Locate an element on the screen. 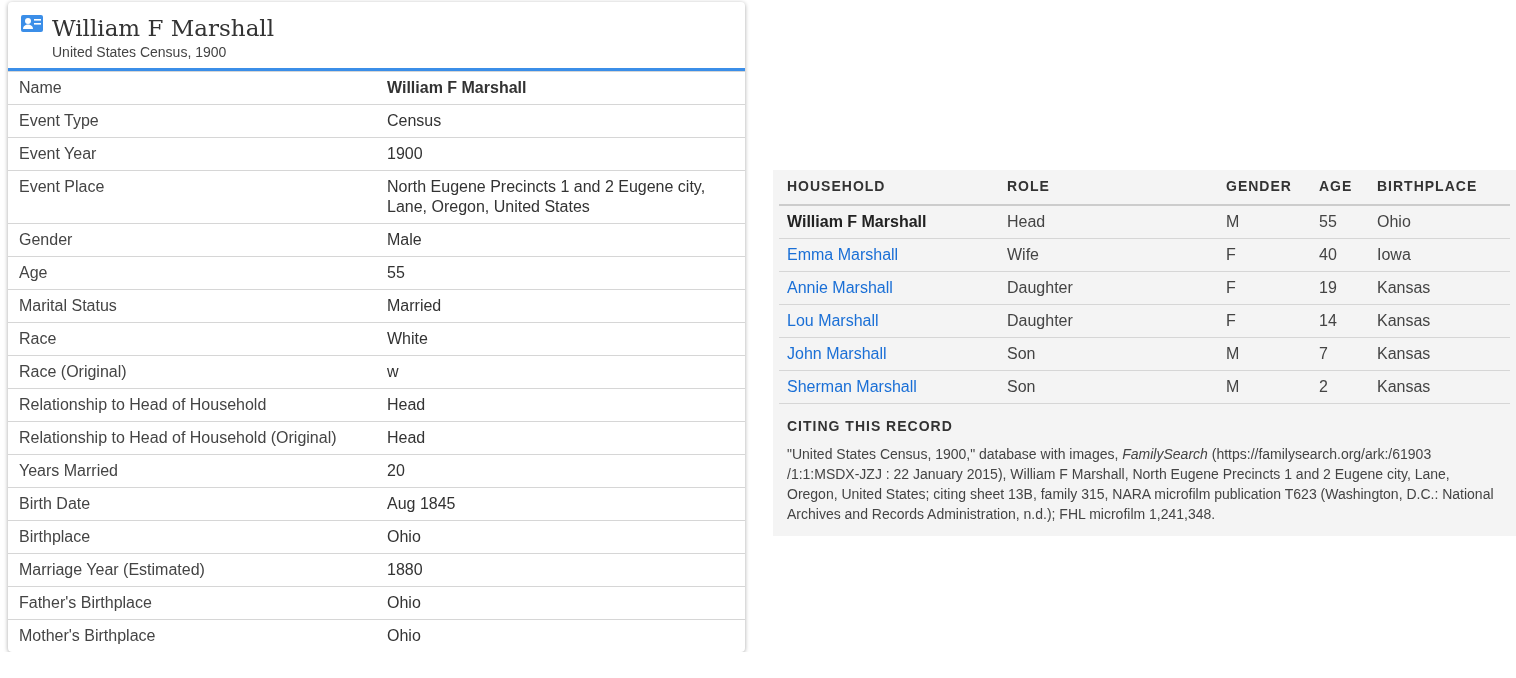 Image resolution: width=1516 pixels, height=678 pixels. record-title: William F Marshall is located at coordinates (163, 28).